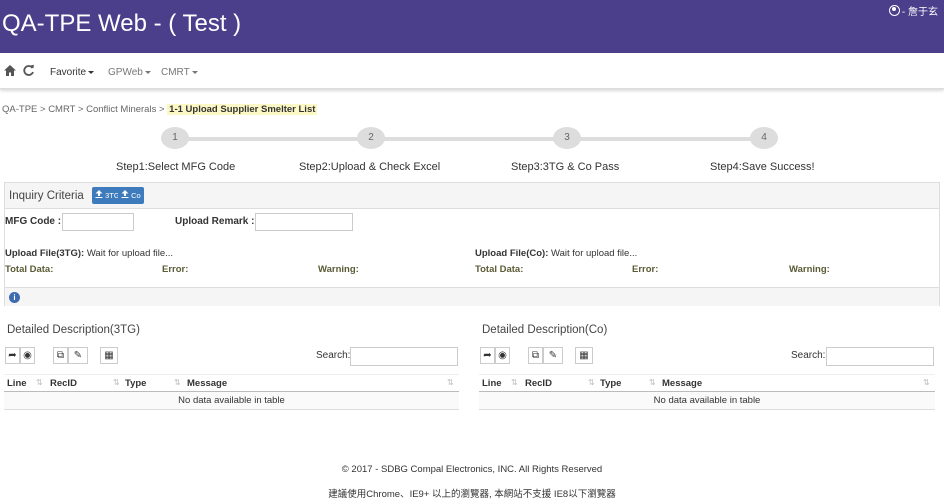 Image resolution: width=944 pixels, height=504 pixels. Describe the element at coordinates (880, 356) in the screenshot. I see `search-co-input` at that location.